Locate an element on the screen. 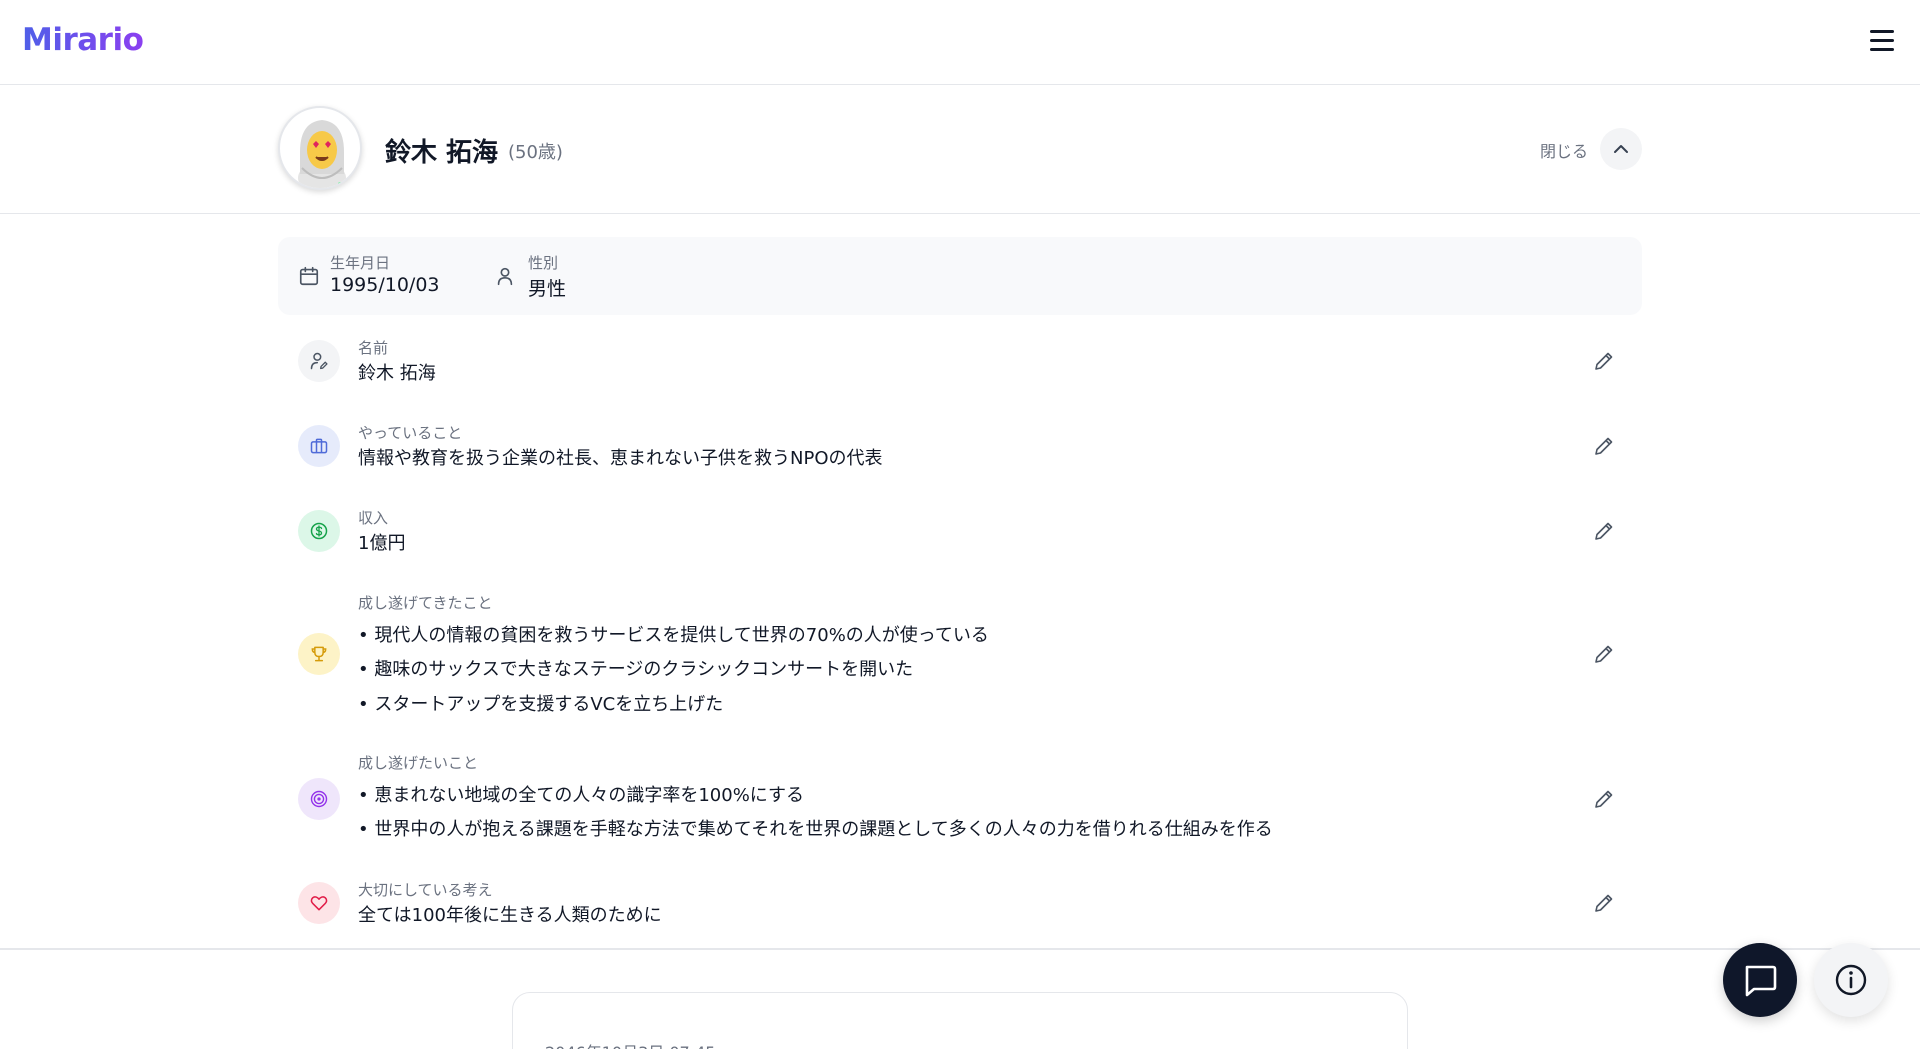 The image size is (1920, 1049). app-header: Mirario is located at coordinates (960, 42).